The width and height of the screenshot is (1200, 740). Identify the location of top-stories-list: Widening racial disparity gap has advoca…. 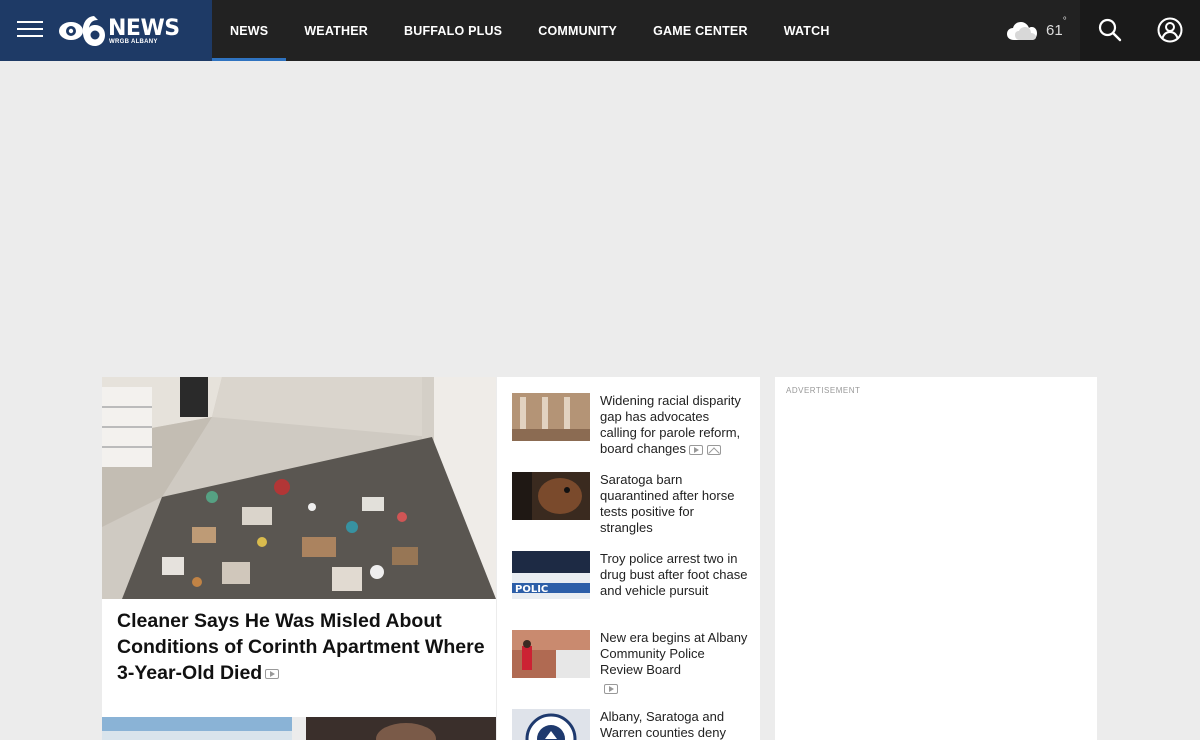
(628, 558).